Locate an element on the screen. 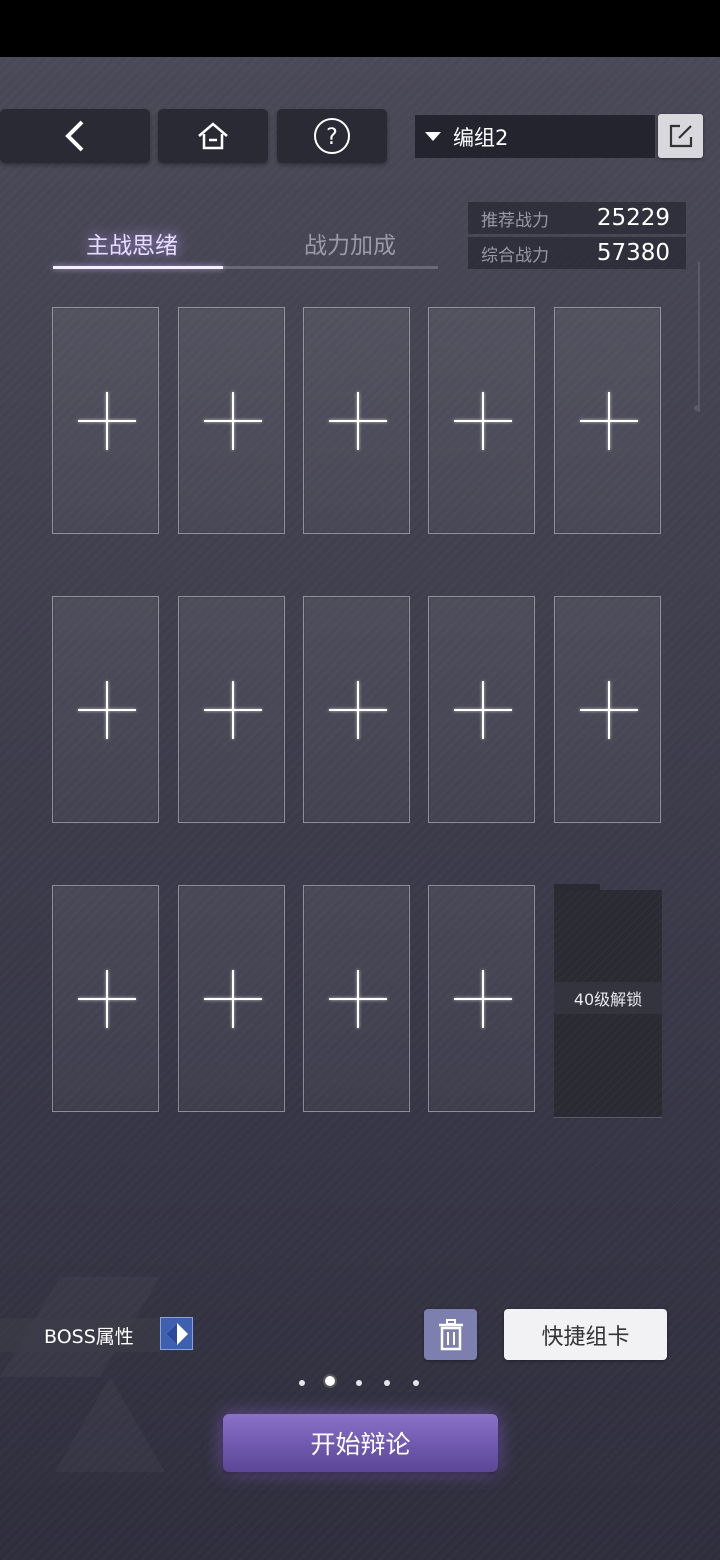 Image resolution: width=720 pixels, height=1560 pixels. back-arrow-icon is located at coordinates (74, 136).